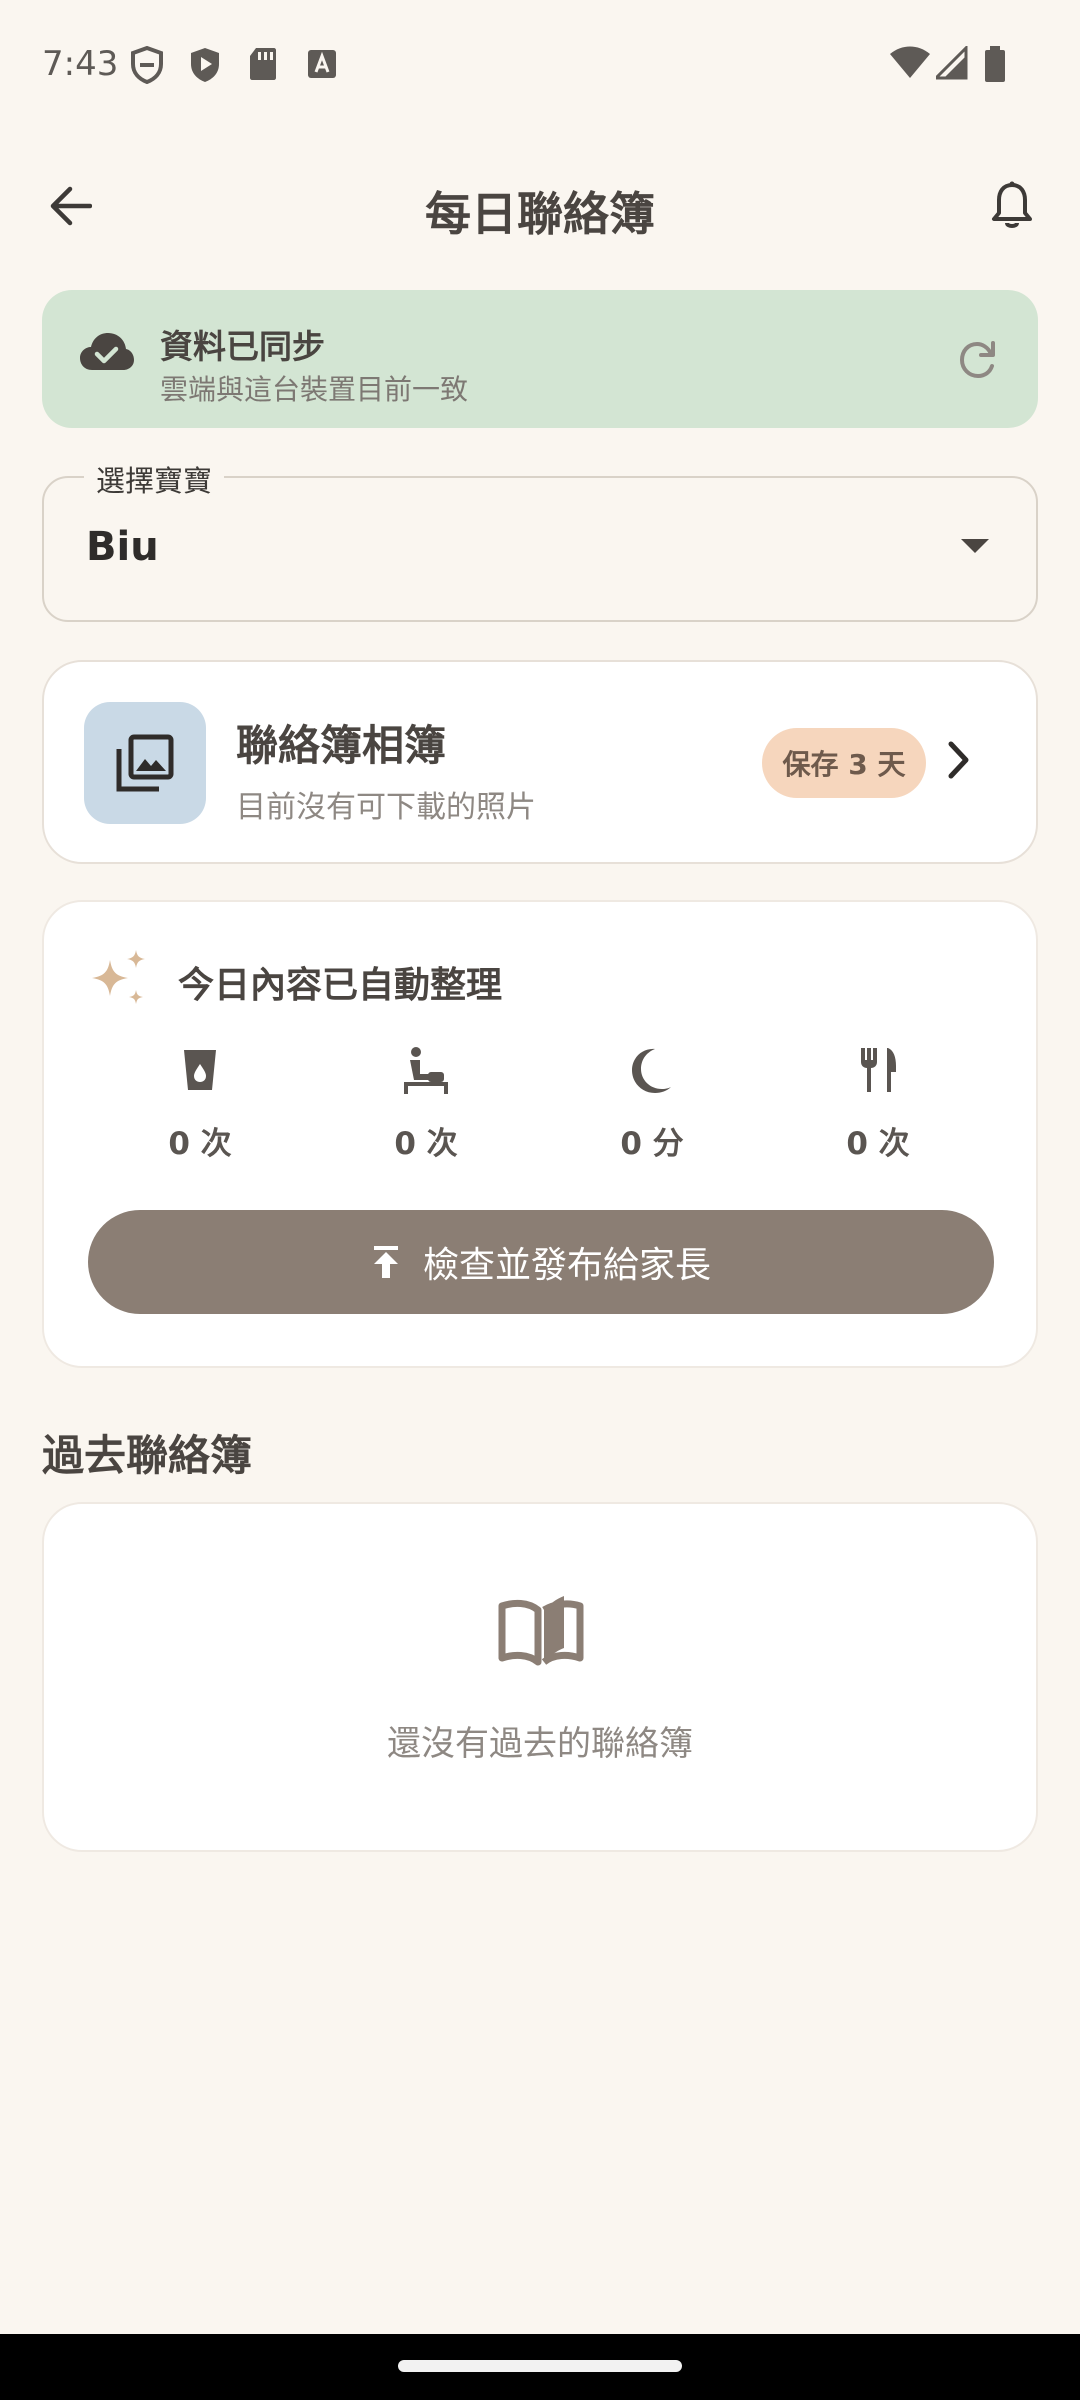 Image resolution: width=1080 pixels, height=2400 pixels. Describe the element at coordinates (878, 1070) in the screenshot. I see `fork-knife-icon` at that location.